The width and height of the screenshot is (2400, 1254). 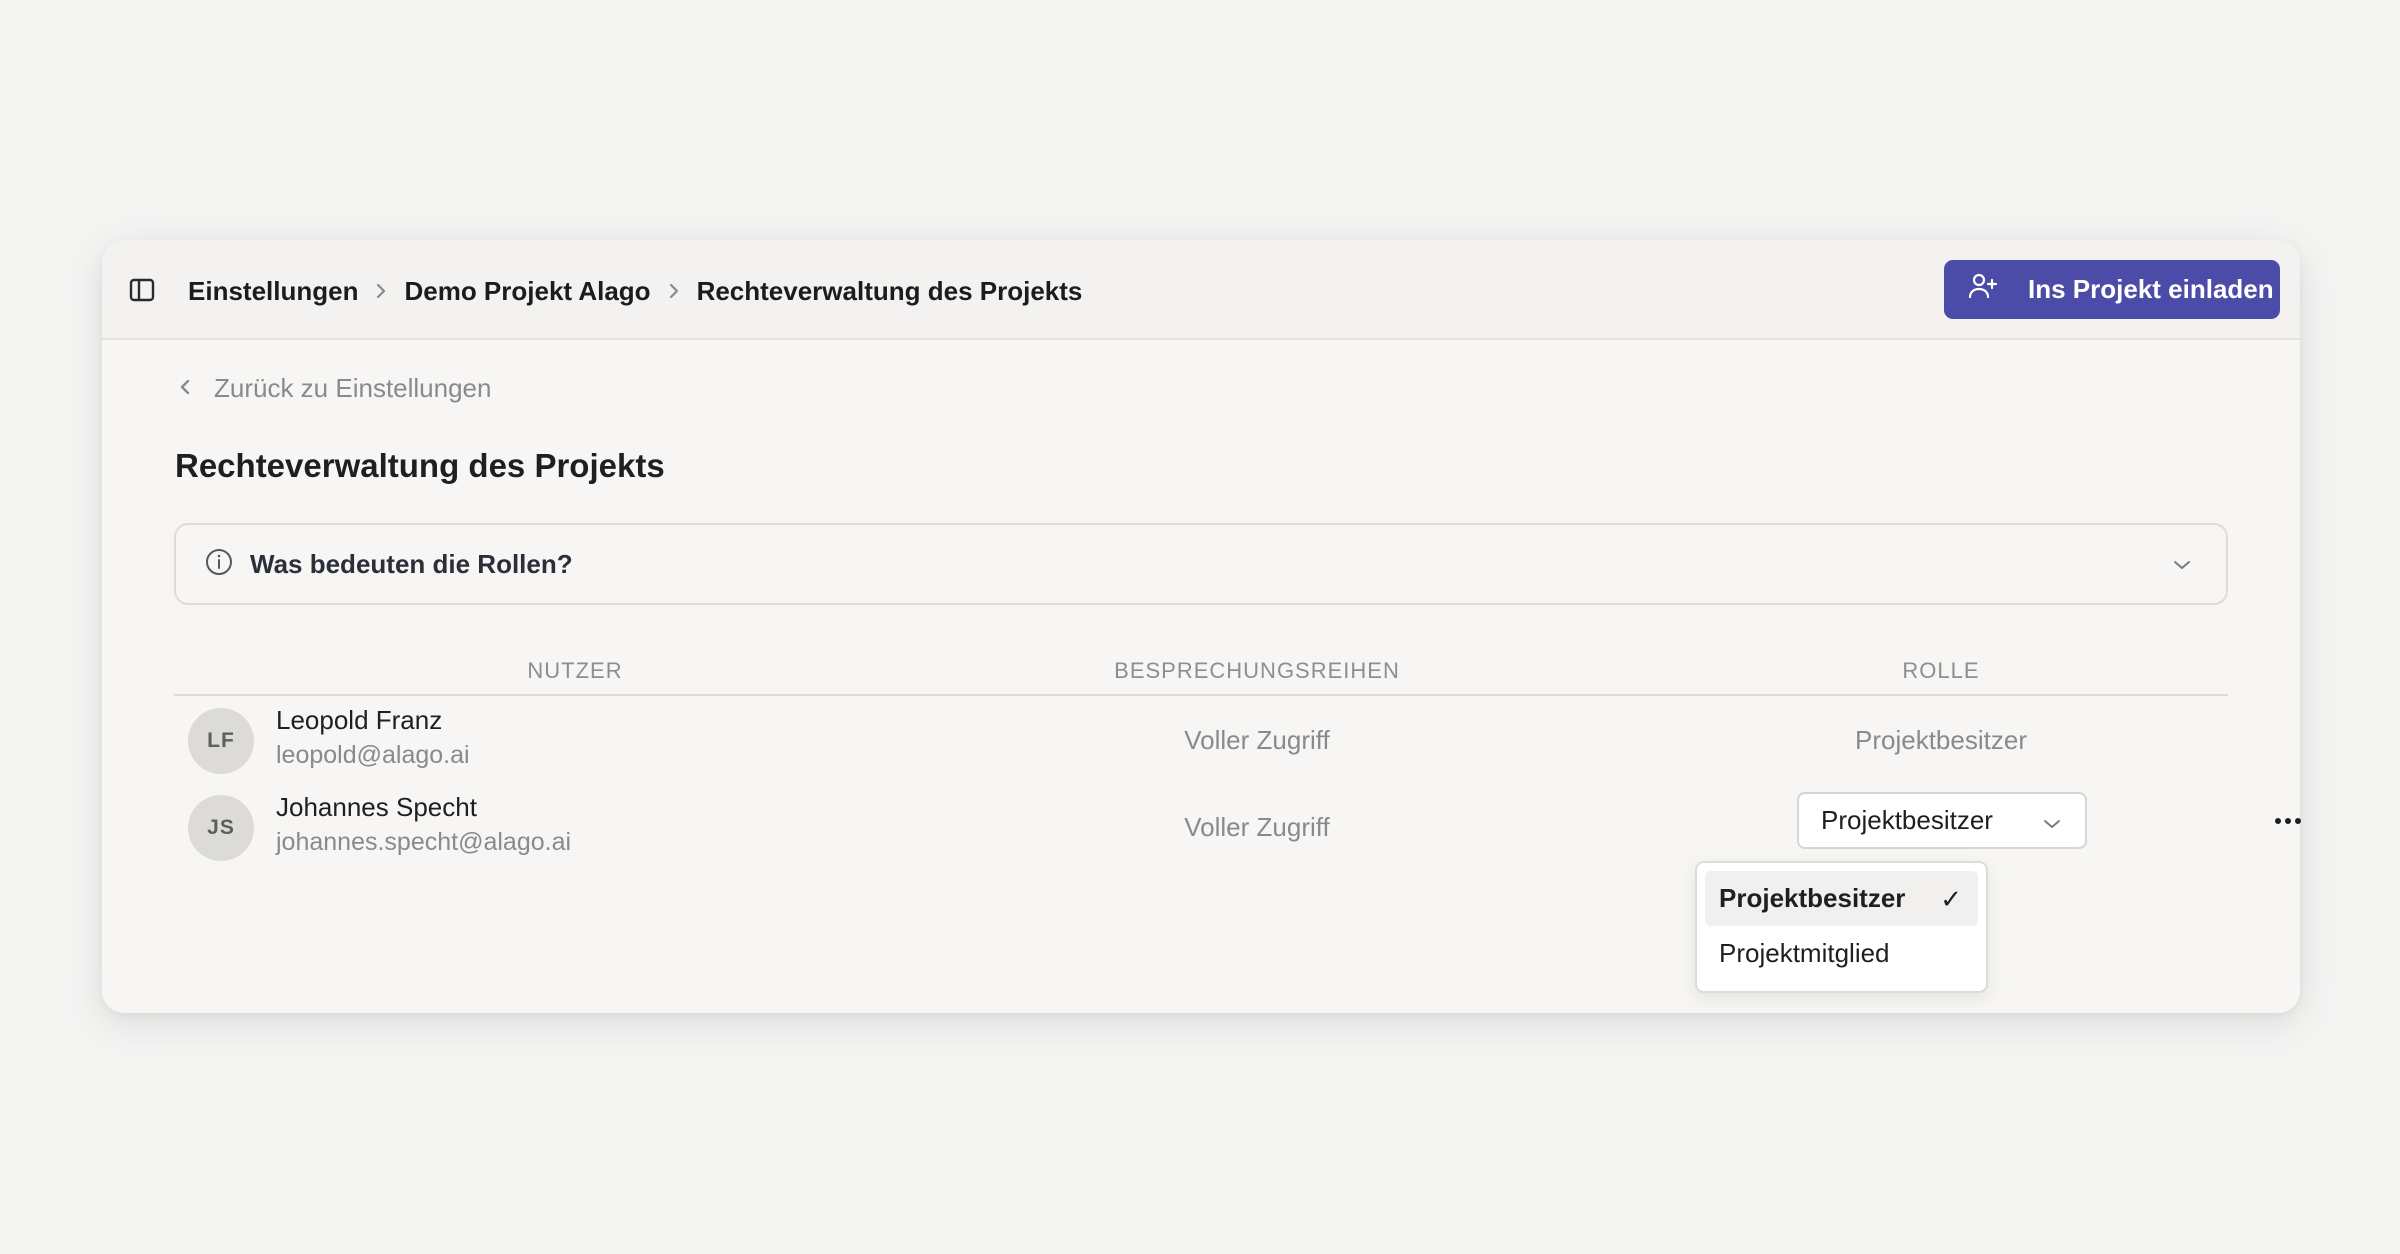 I want to click on user-plus-icon, so click(x=1983, y=289).